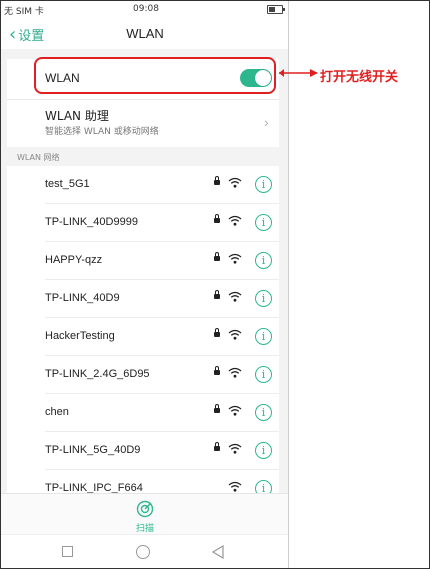  I want to click on back-label: 设置, so click(31, 36).